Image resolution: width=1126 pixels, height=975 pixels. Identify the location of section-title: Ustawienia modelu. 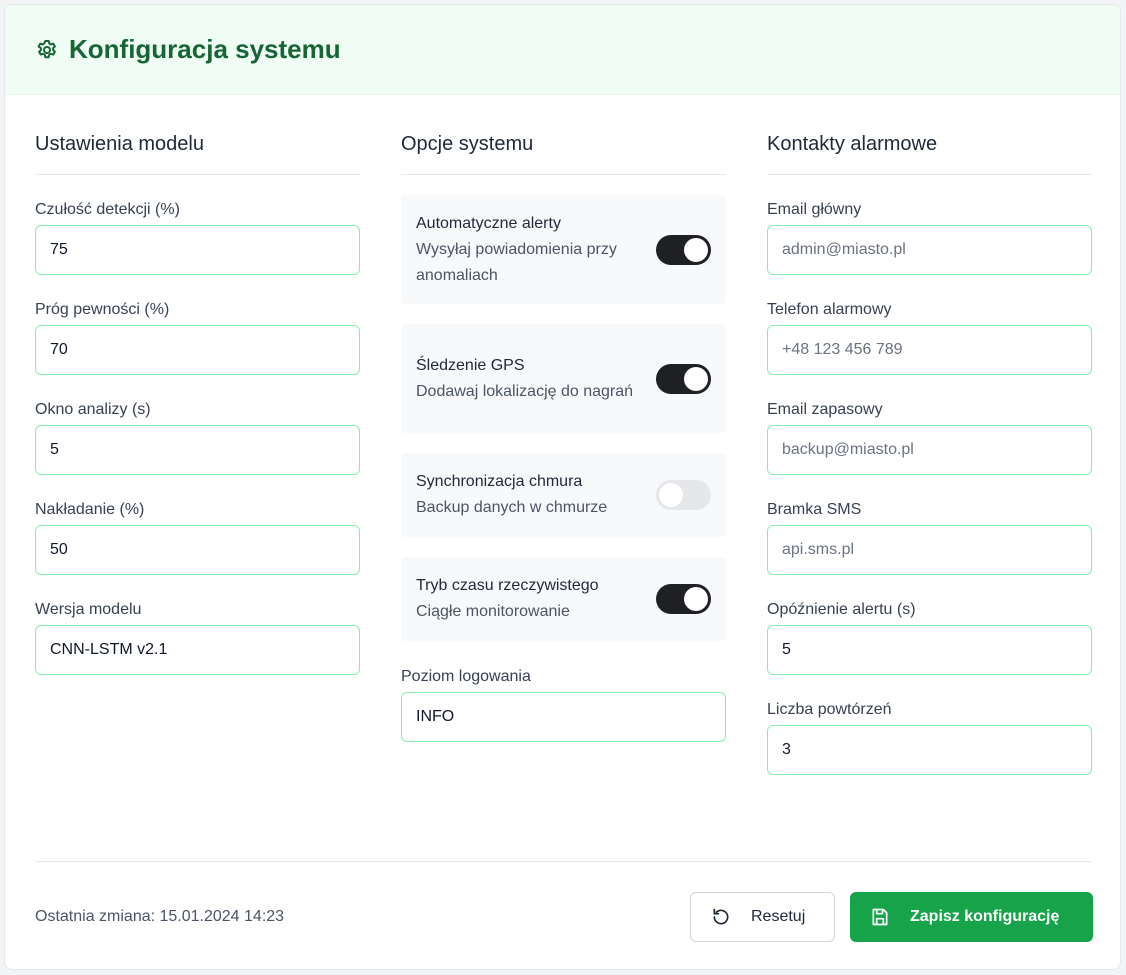
(197, 137).